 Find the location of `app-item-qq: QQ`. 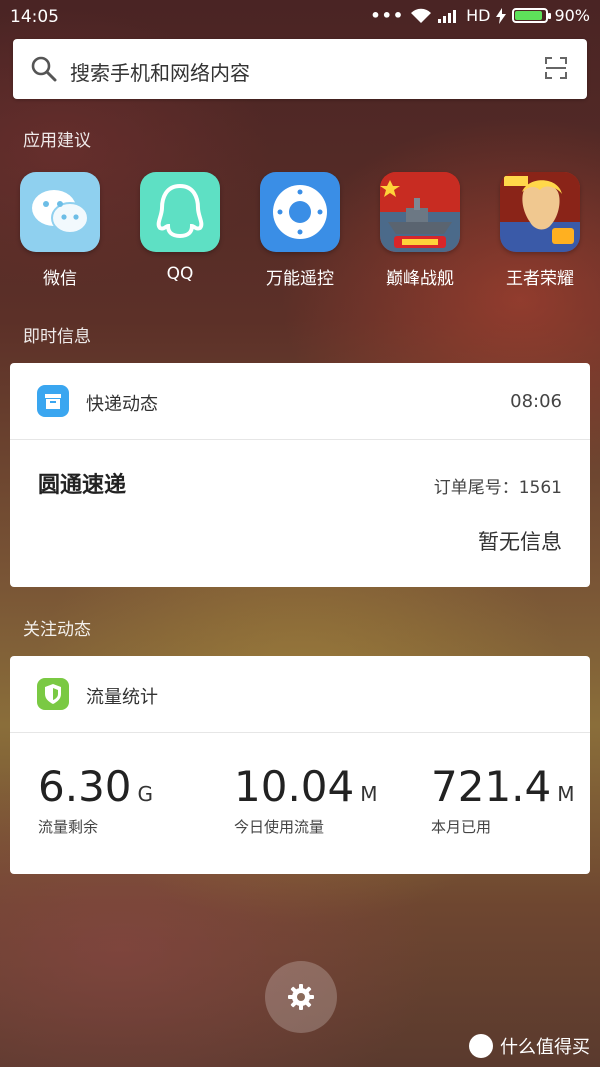

app-item-qq: QQ is located at coordinates (180, 228).